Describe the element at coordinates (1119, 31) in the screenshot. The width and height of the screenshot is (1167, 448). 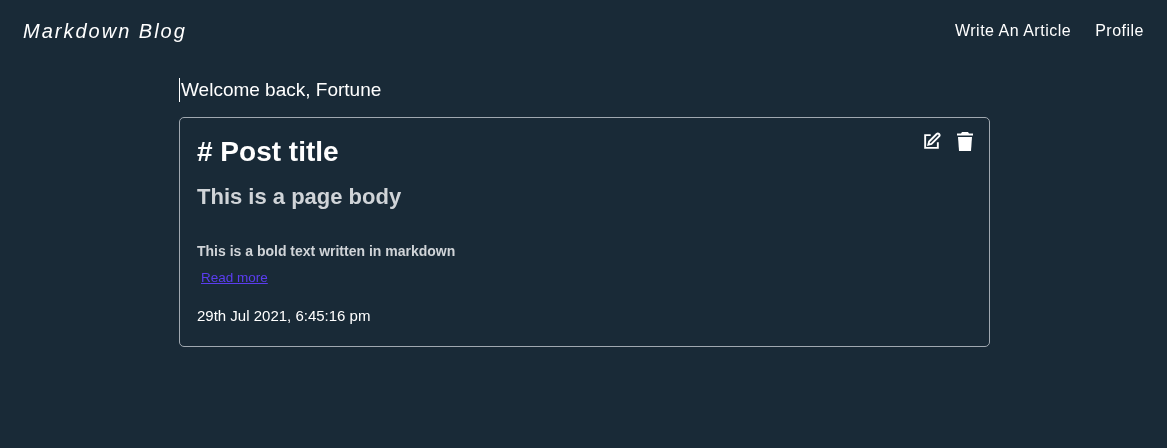
I see `nav-link: Profile` at that location.